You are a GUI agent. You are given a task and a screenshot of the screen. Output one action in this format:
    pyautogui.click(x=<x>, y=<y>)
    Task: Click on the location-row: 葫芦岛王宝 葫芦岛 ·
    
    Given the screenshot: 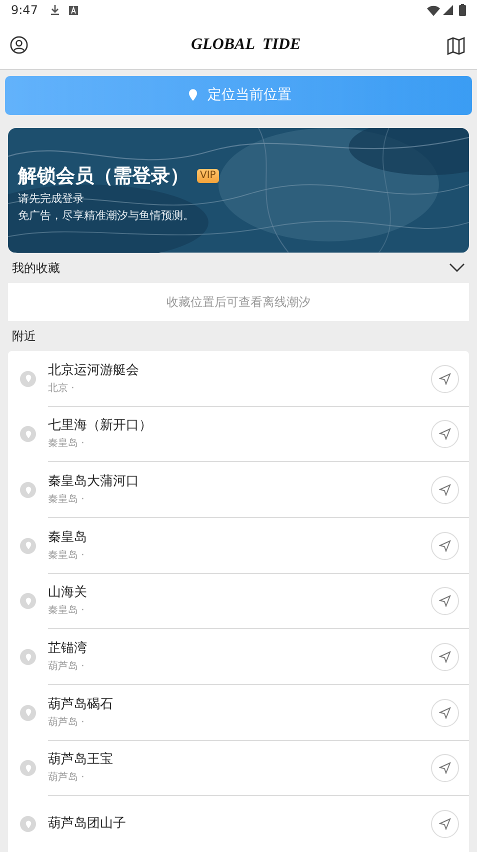 What is the action you would take?
    pyautogui.click(x=238, y=768)
    